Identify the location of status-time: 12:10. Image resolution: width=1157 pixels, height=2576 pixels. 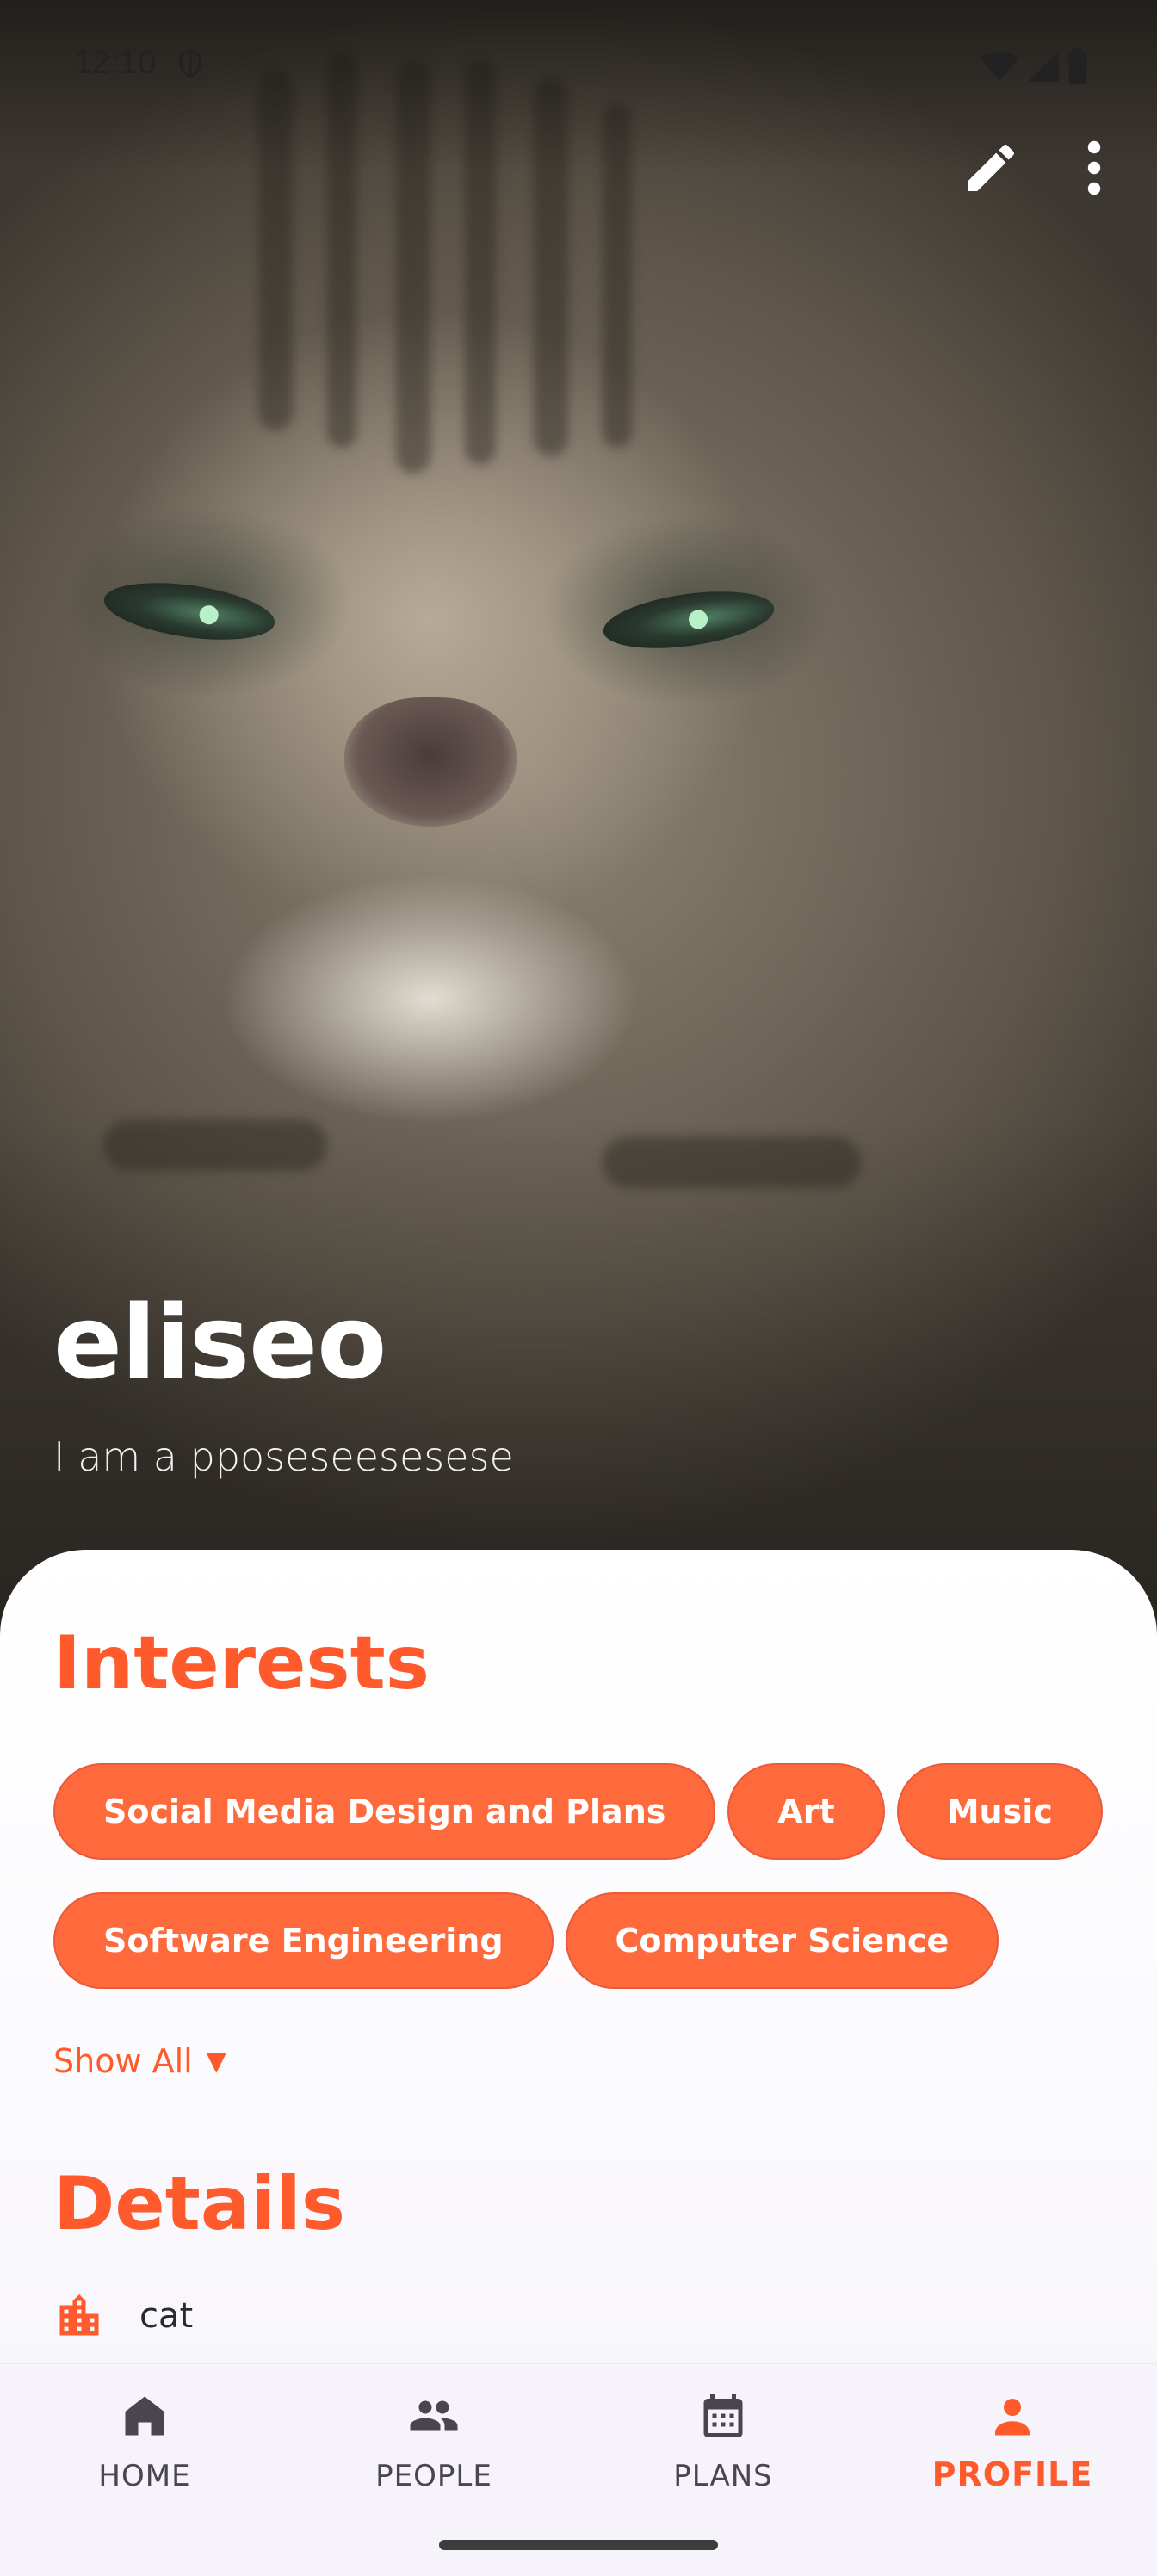
(115, 63).